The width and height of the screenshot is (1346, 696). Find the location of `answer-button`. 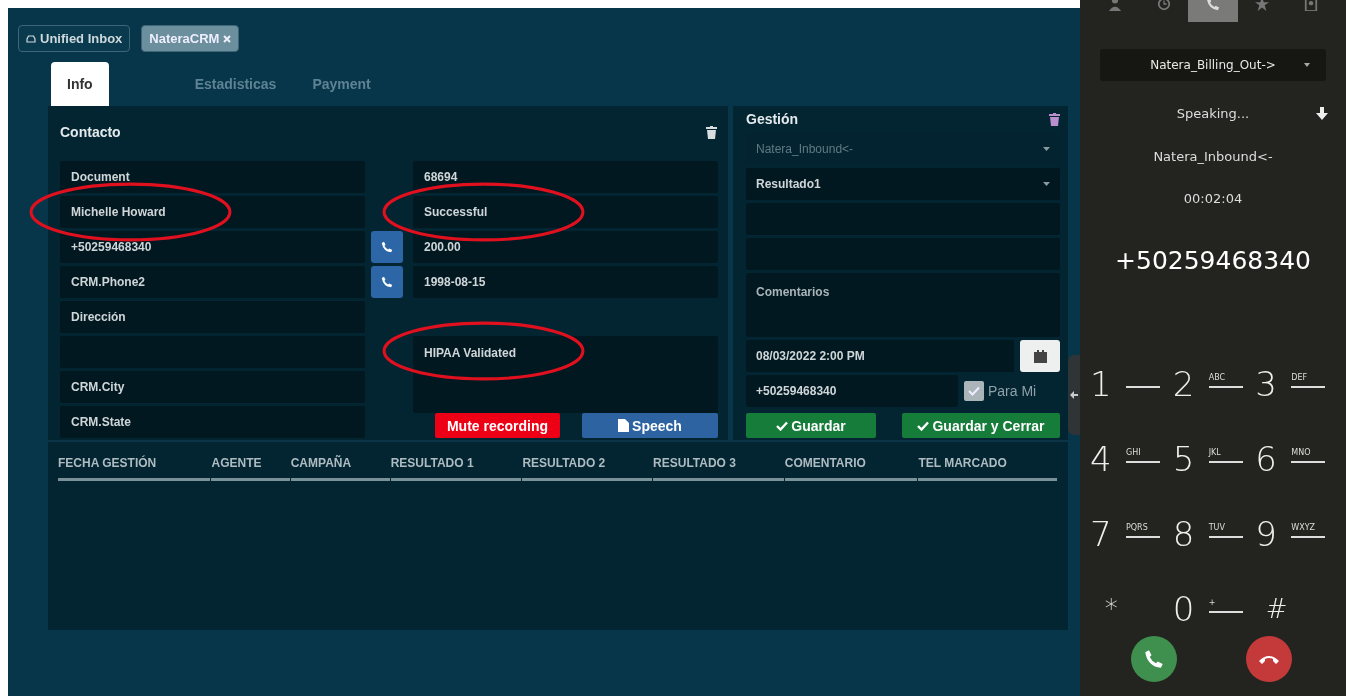

answer-button is located at coordinates (1153, 659).